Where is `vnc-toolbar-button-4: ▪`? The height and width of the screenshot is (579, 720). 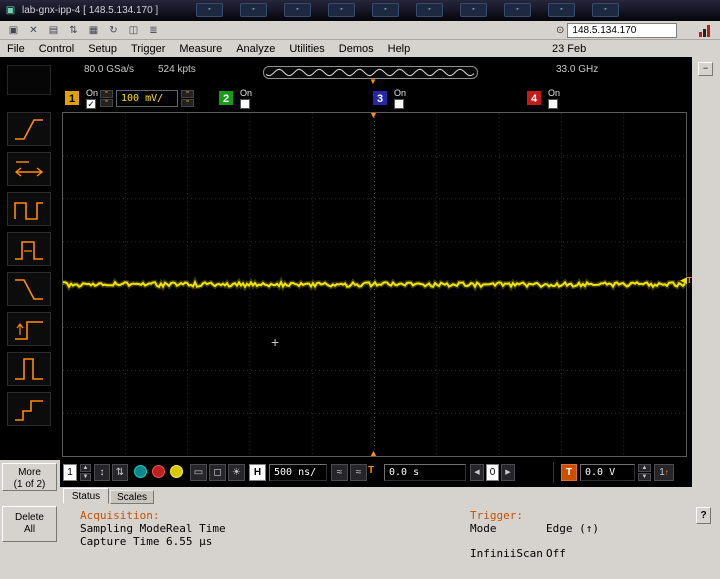 vnc-toolbar-button-4: ▪ is located at coordinates (341, 10).